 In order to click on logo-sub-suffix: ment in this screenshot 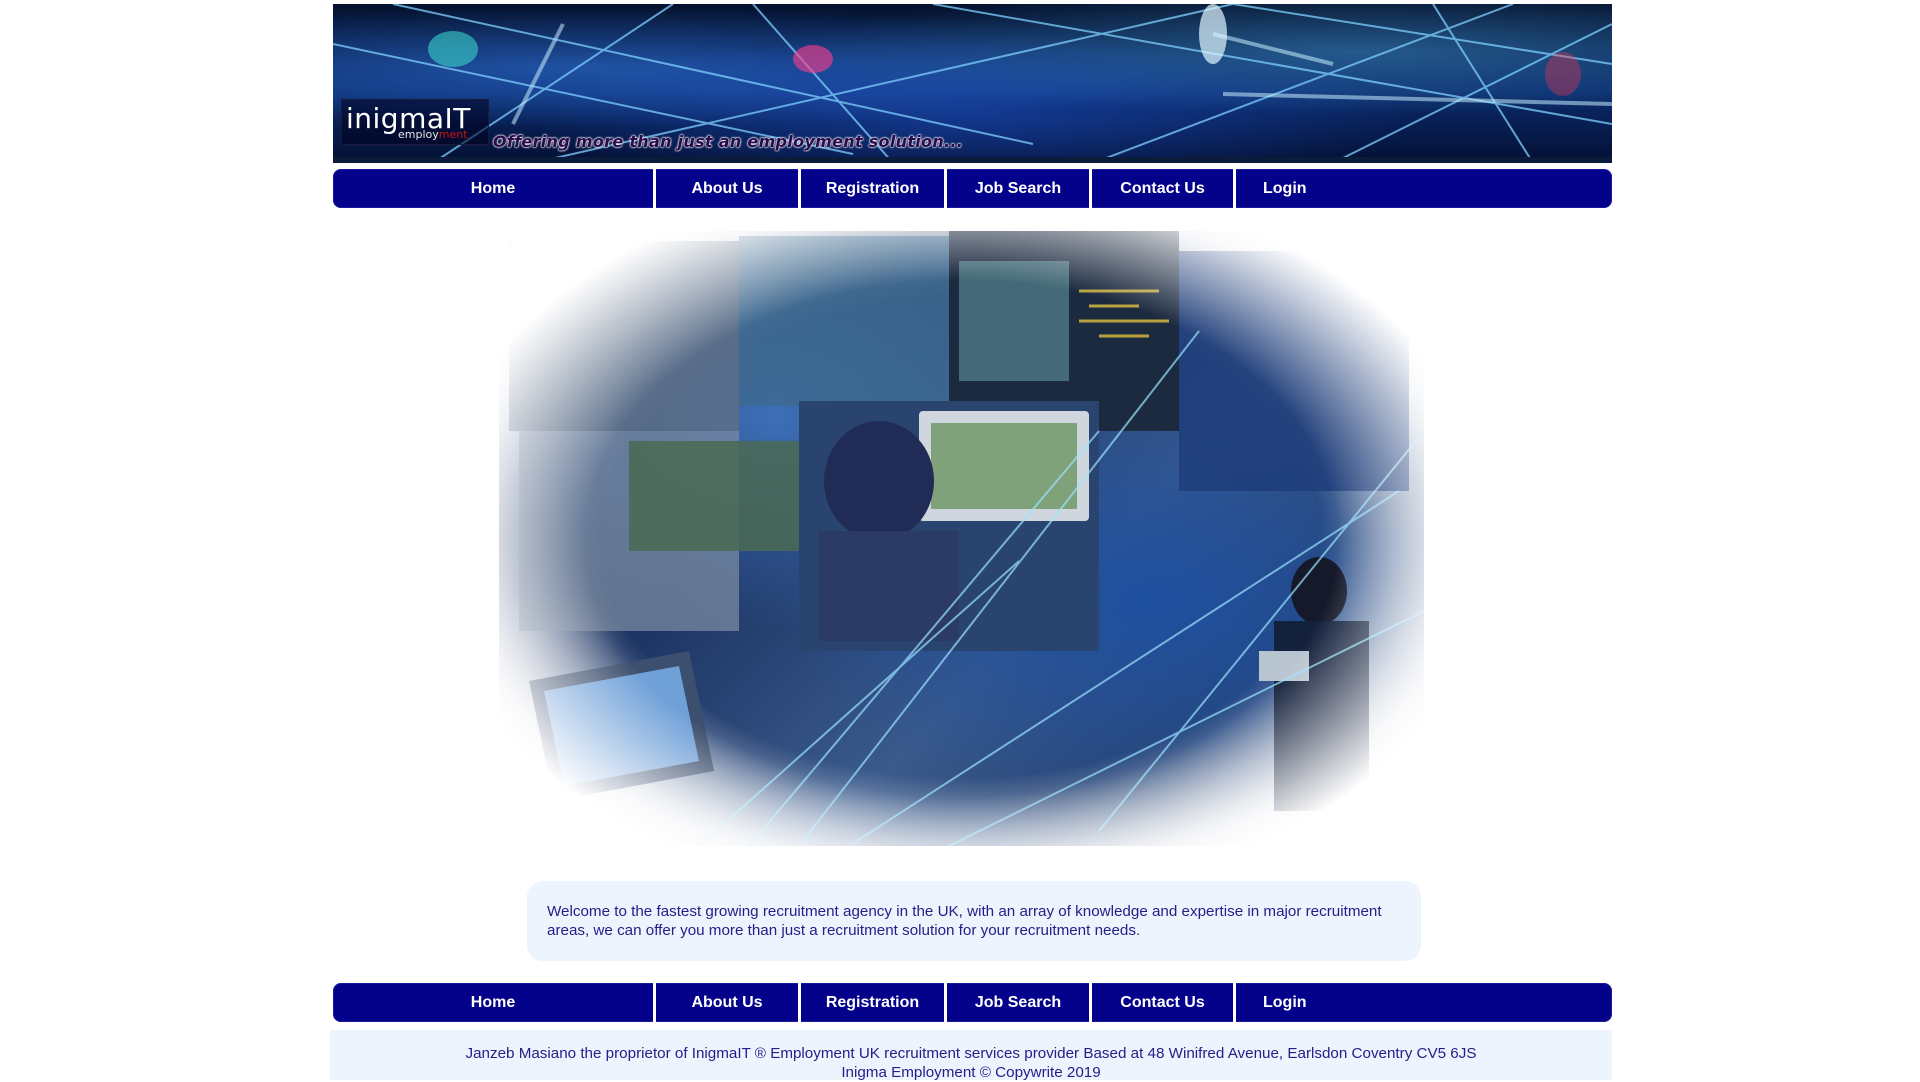, I will do `click(453, 134)`.